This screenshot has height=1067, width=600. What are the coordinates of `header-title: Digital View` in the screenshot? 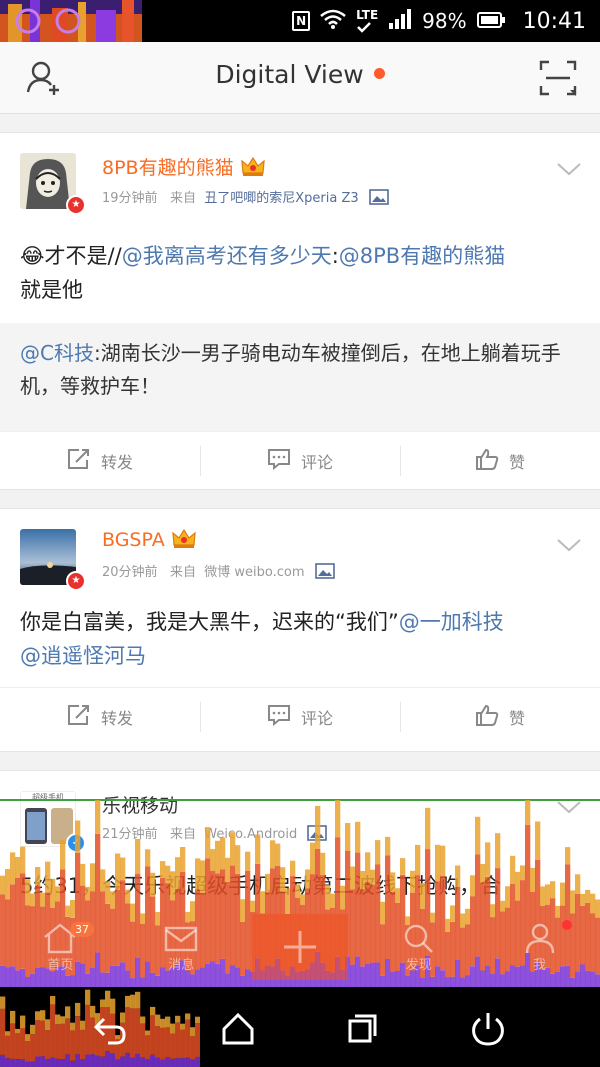 It's located at (300, 74).